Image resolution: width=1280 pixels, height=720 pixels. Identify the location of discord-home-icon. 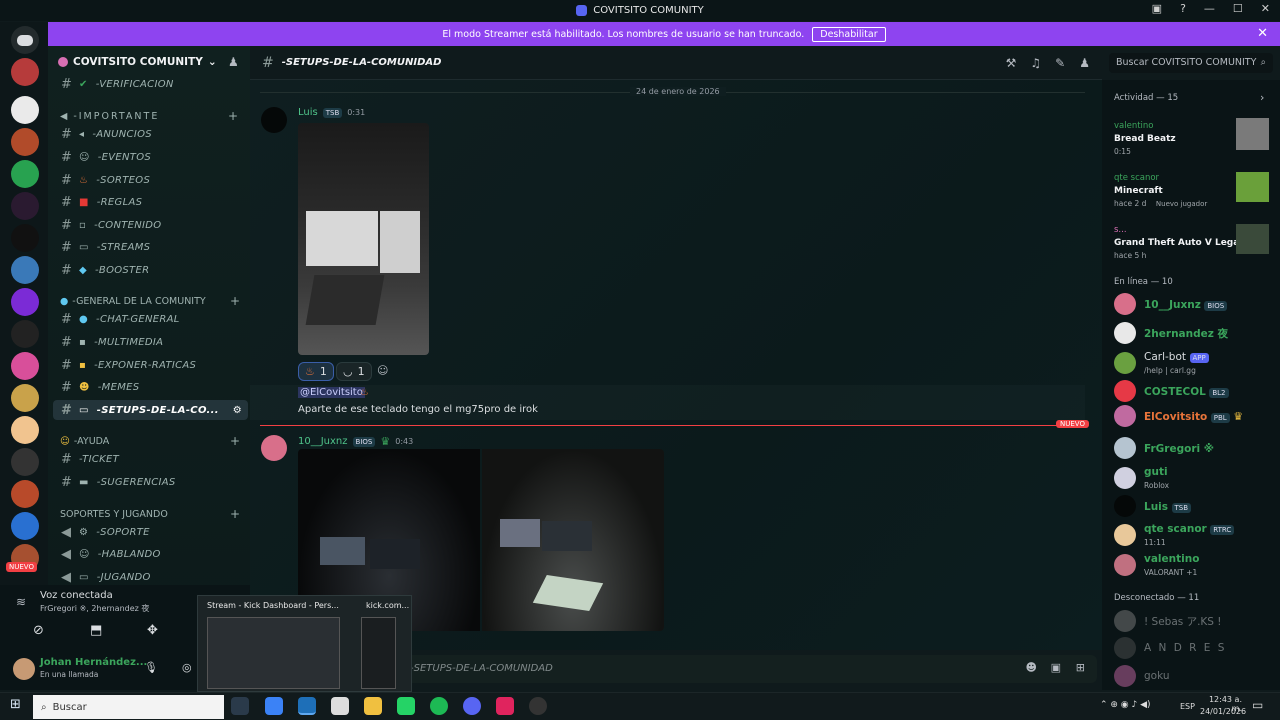
(25, 40).